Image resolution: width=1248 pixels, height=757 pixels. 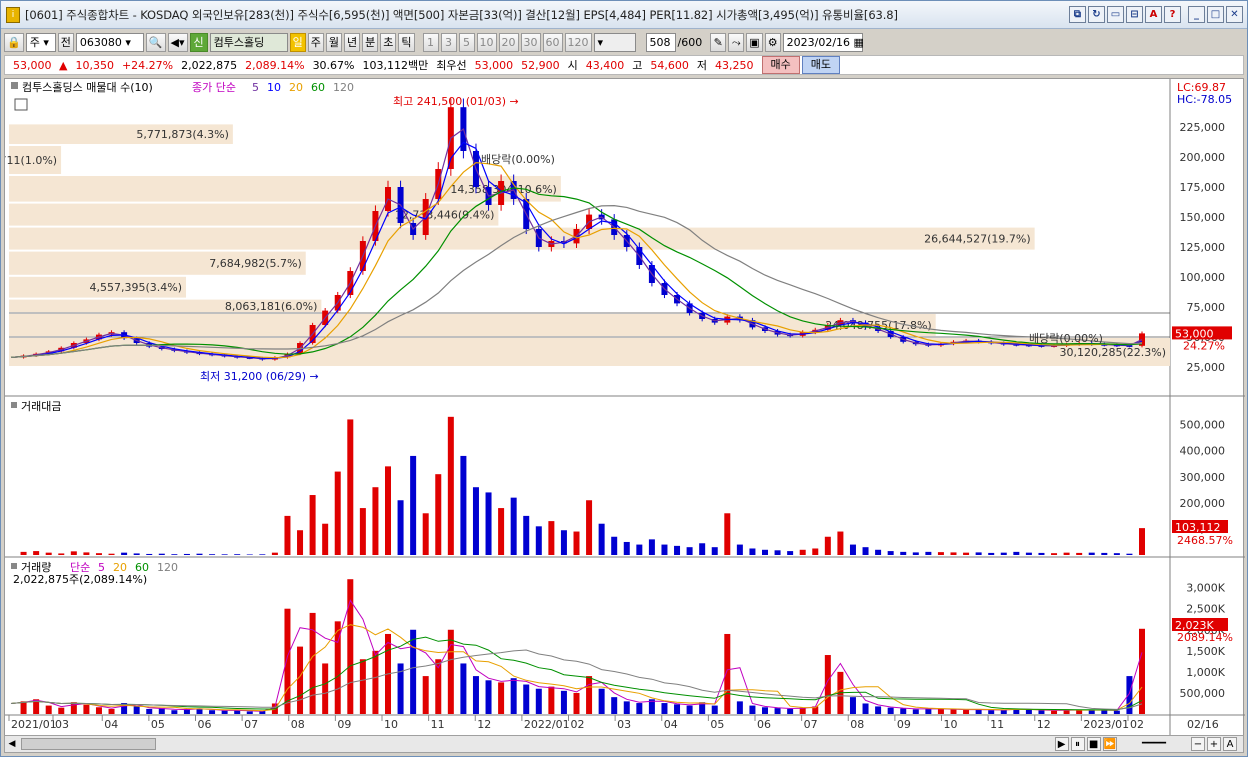 What do you see at coordinates (1115, 14) in the screenshot?
I see `window-icon: ▭` at bounding box center [1115, 14].